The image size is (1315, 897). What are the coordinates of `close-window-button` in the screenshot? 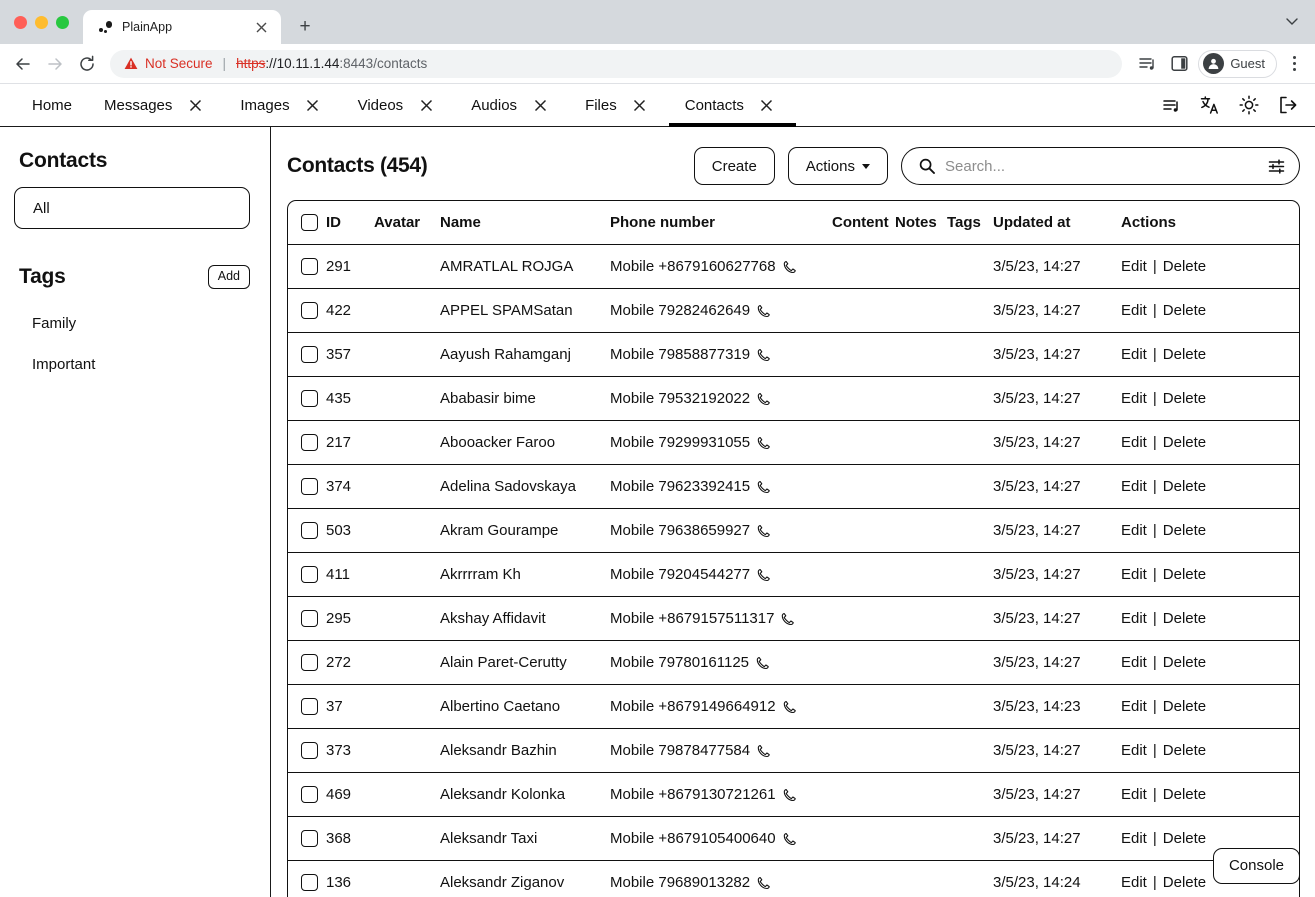 It's located at (20, 22).